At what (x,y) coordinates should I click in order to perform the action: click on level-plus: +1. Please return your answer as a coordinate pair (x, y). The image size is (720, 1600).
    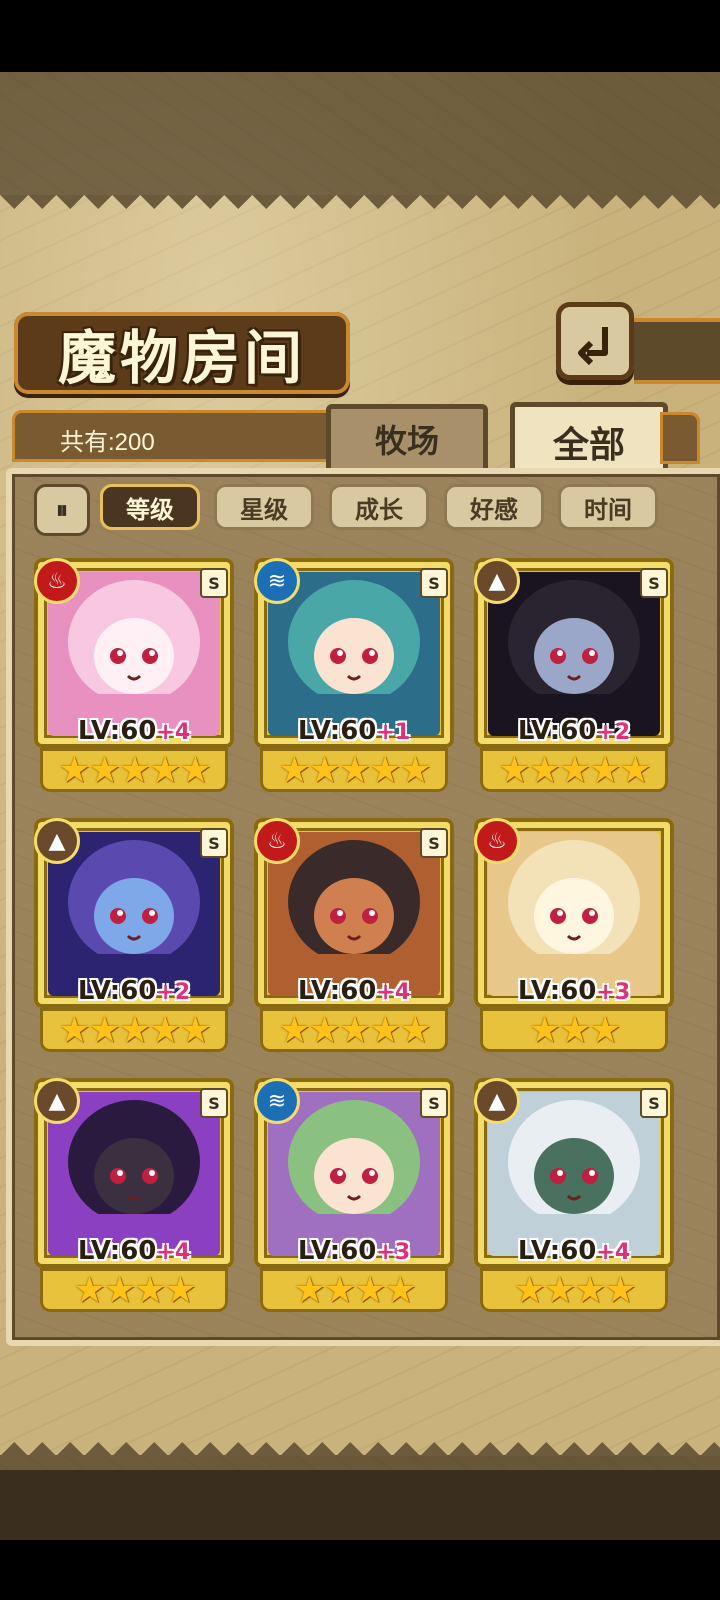
    Looking at the image, I should click on (393, 732).